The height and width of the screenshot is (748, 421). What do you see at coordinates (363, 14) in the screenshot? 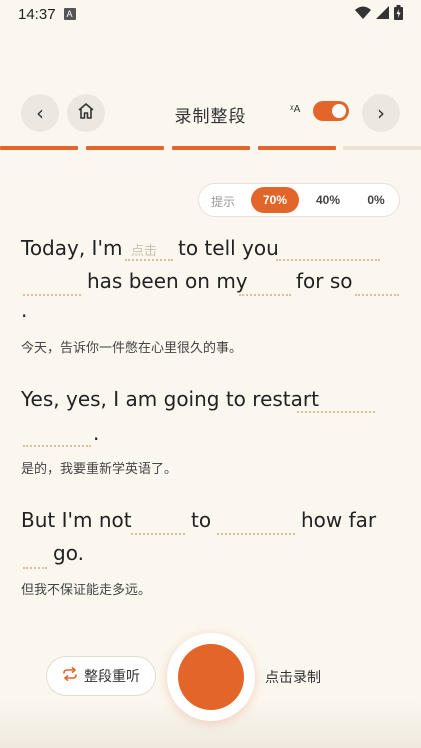
I see `wifi-icon` at bounding box center [363, 14].